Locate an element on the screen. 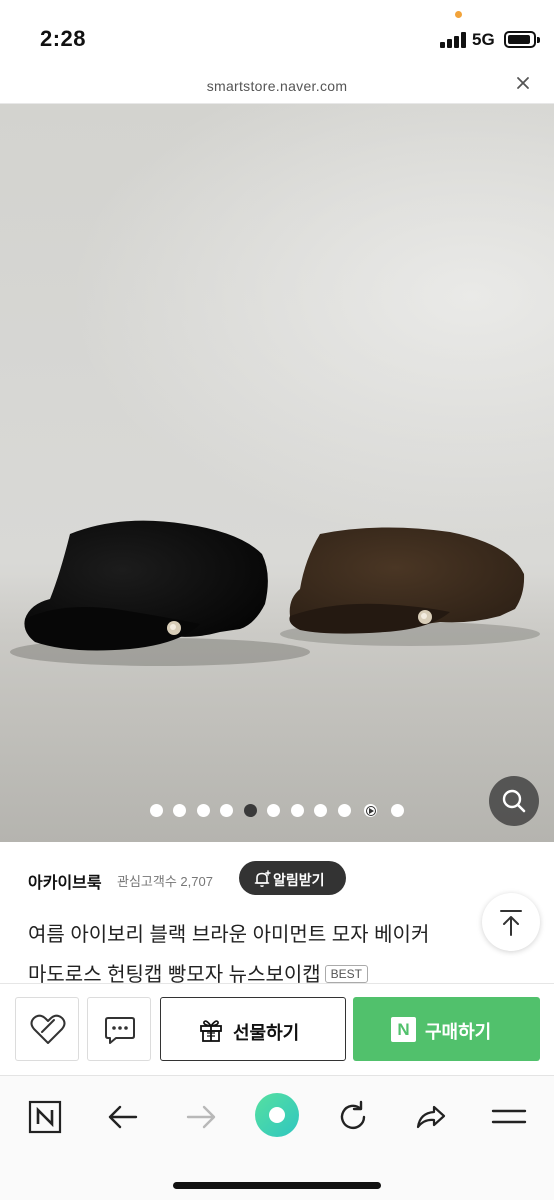  battery-icon is located at coordinates (522, 39).